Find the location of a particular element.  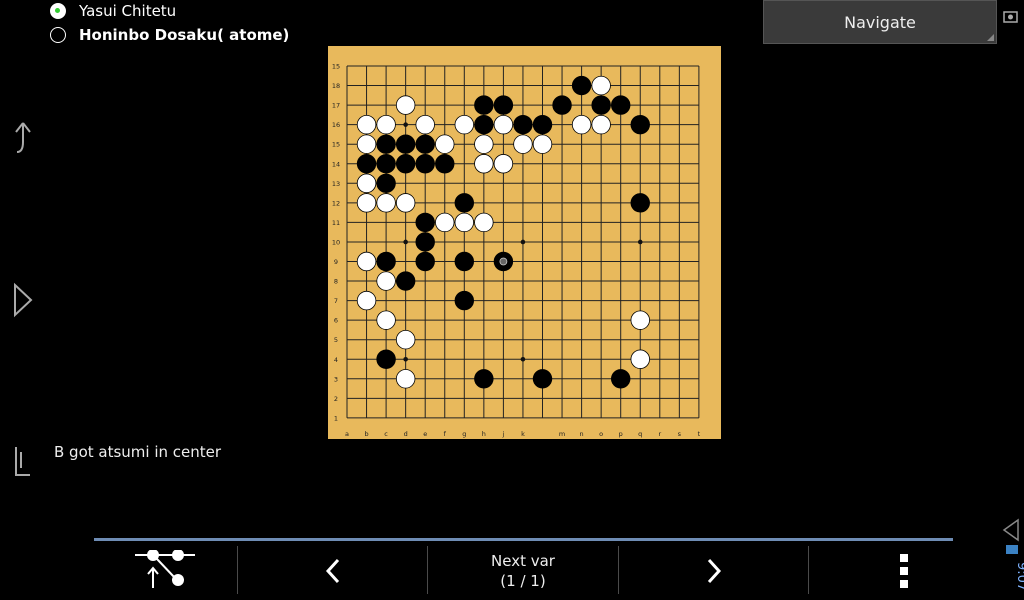

play-icon is located at coordinates (23, 300).